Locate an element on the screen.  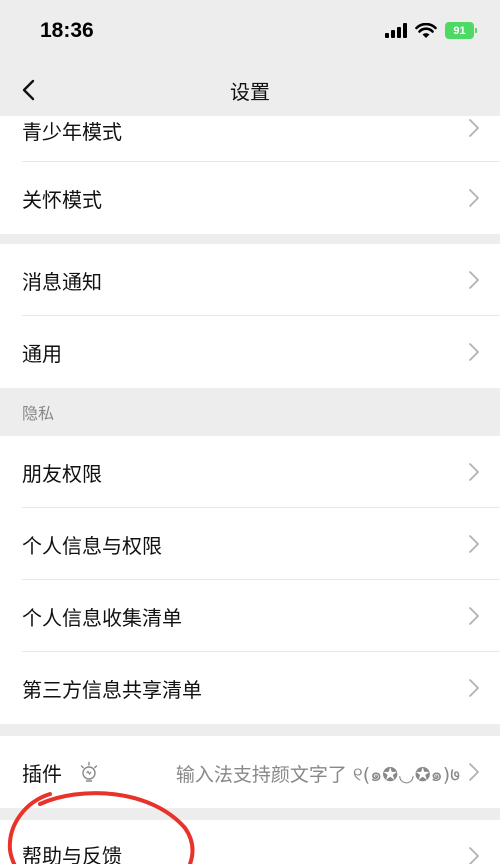
list-item-label: 帮助与反馈 is located at coordinates (72, 854).